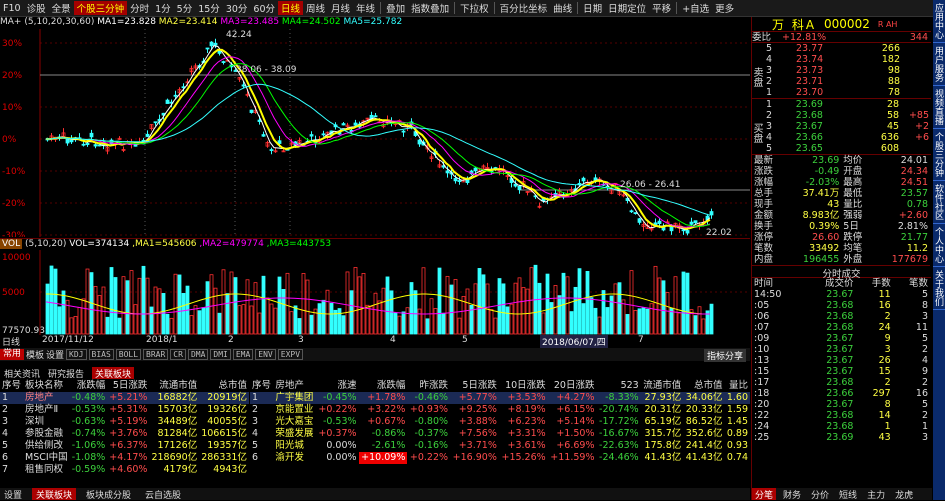 Image resolution: width=945 pixels, height=501 pixels. Describe the element at coordinates (833, 59) in the screenshot. I see `ask-row: 4 23.74 182` at that location.